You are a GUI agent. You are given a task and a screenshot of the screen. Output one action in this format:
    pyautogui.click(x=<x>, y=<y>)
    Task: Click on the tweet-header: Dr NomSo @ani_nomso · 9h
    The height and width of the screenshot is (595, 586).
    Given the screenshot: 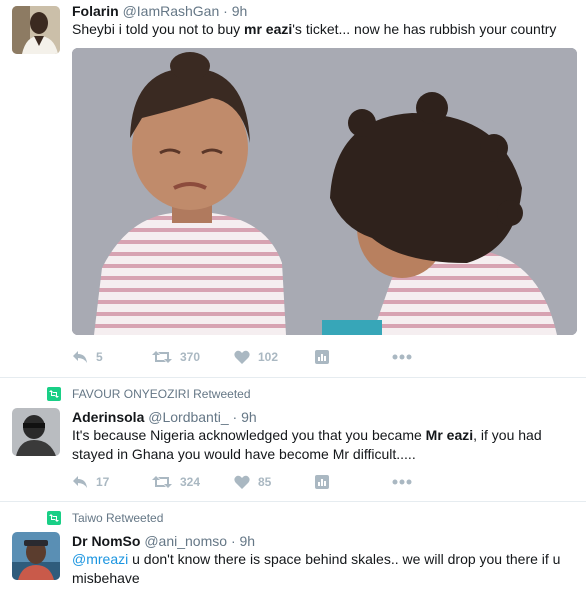 What is the action you would take?
    pyautogui.click(x=163, y=541)
    